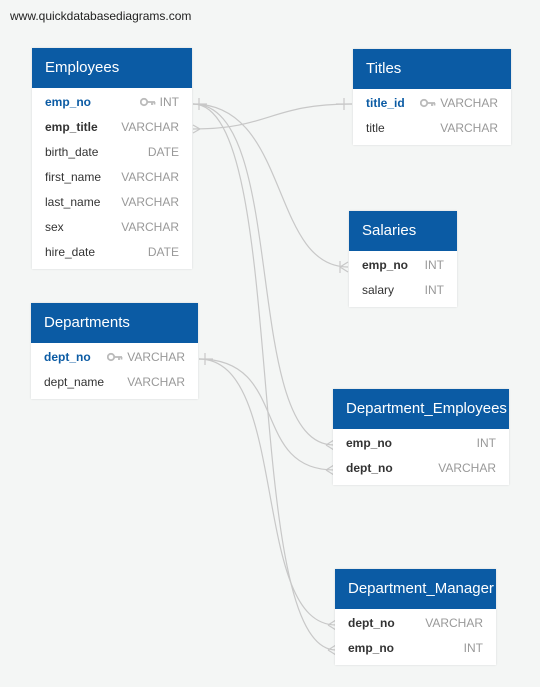  I want to click on table-salaries: Salaries emp_no INT salary INT, so click(403, 259).